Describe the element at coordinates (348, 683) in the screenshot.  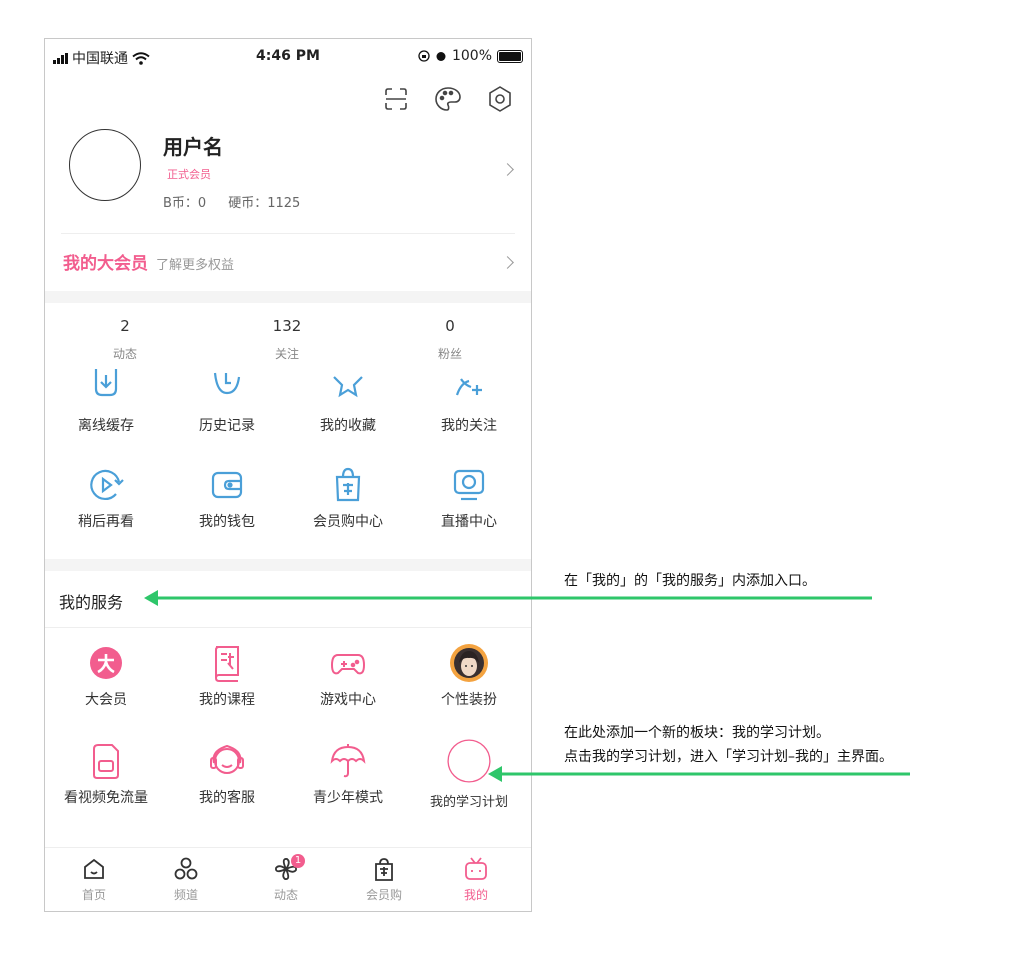
I see `service-game-center: 游戏中心` at that location.